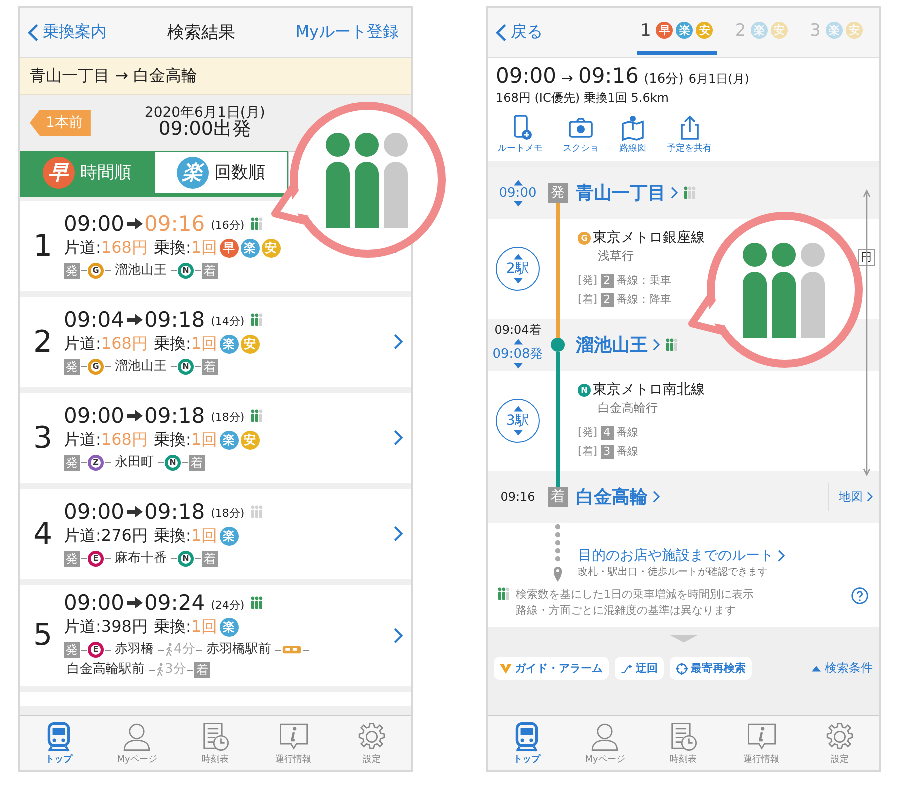 This screenshot has height=786, width=900. I want to click on tool-button: 最寄再検索, so click(711, 668).